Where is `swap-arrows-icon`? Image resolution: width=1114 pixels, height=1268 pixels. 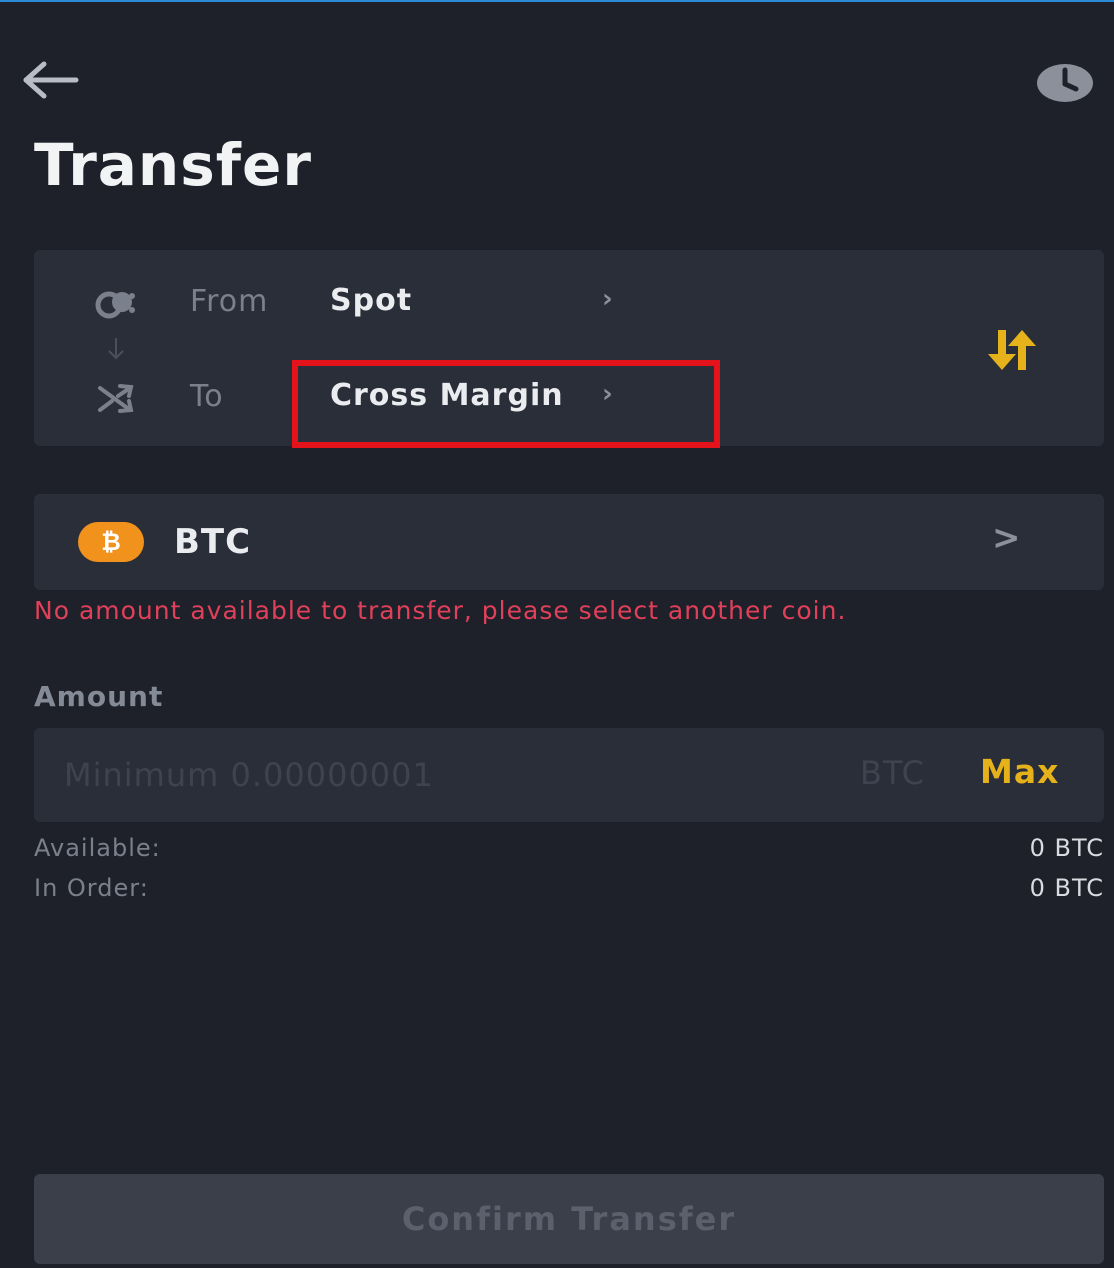
swap-arrows-icon is located at coordinates (1012, 350).